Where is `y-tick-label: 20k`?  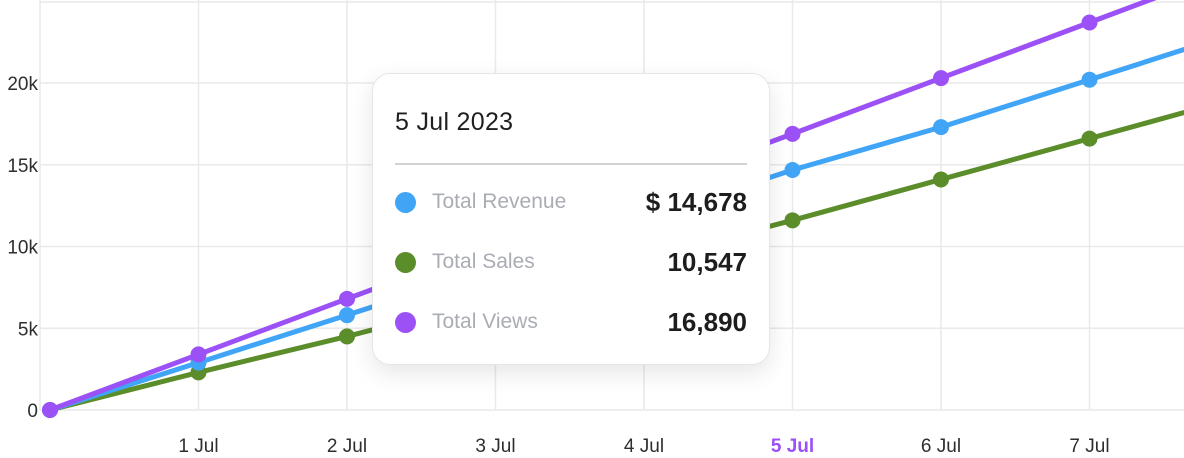 y-tick-label: 20k is located at coordinates (22, 84).